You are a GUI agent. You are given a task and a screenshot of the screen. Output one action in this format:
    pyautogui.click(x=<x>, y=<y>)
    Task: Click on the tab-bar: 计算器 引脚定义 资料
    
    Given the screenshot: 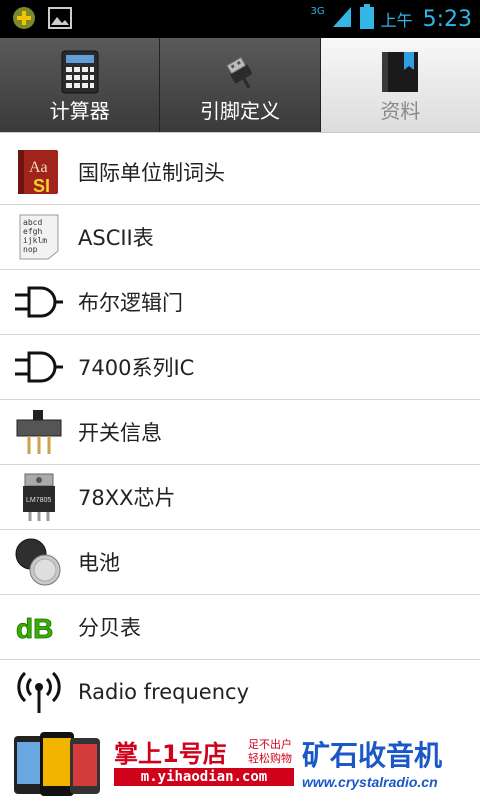 What is the action you would take?
    pyautogui.click(x=240, y=85)
    